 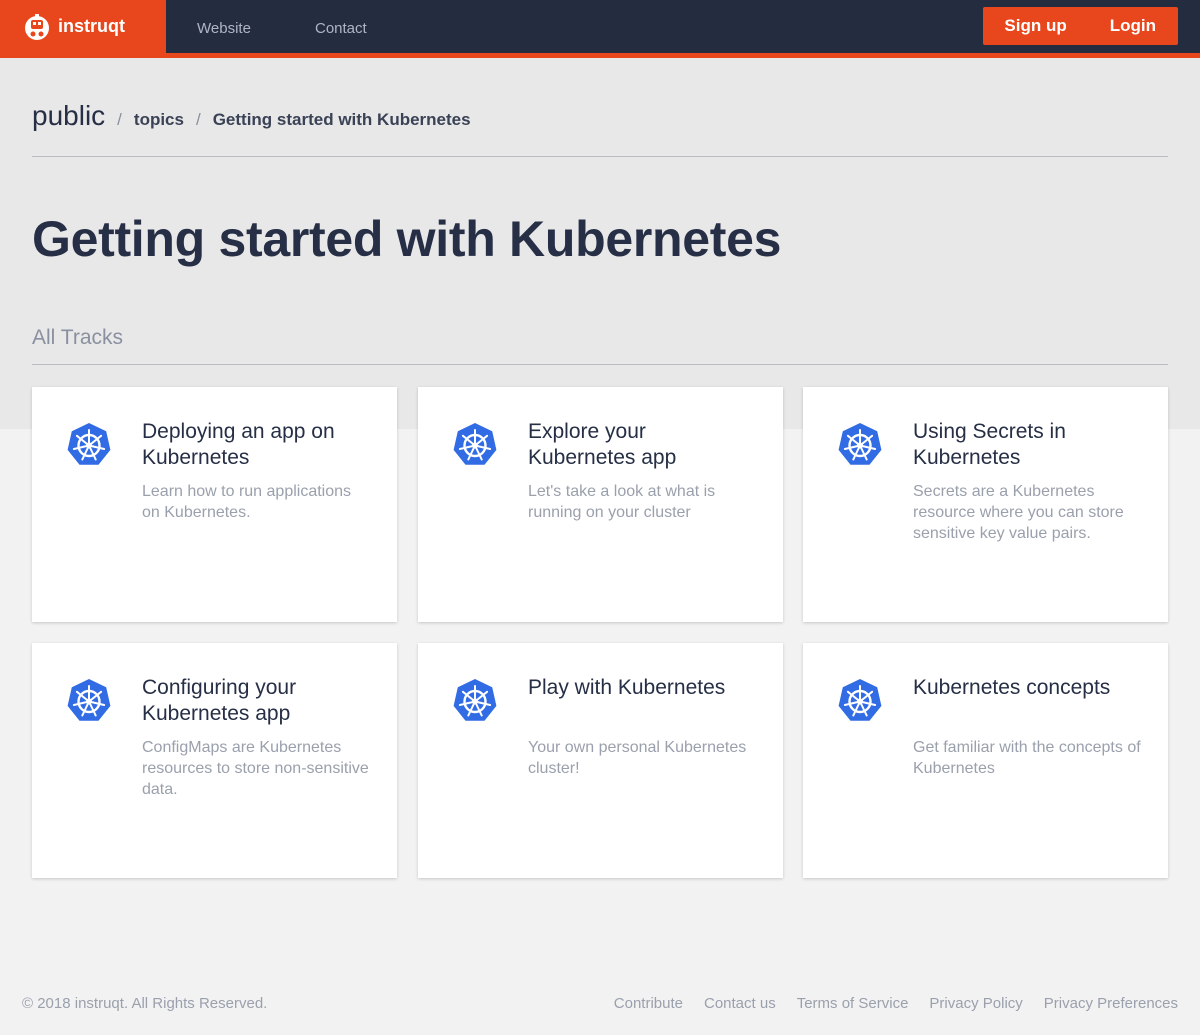 What do you see at coordinates (238, 444) in the screenshot?
I see `track-title: Deploying an app on Kubernetes` at bounding box center [238, 444].